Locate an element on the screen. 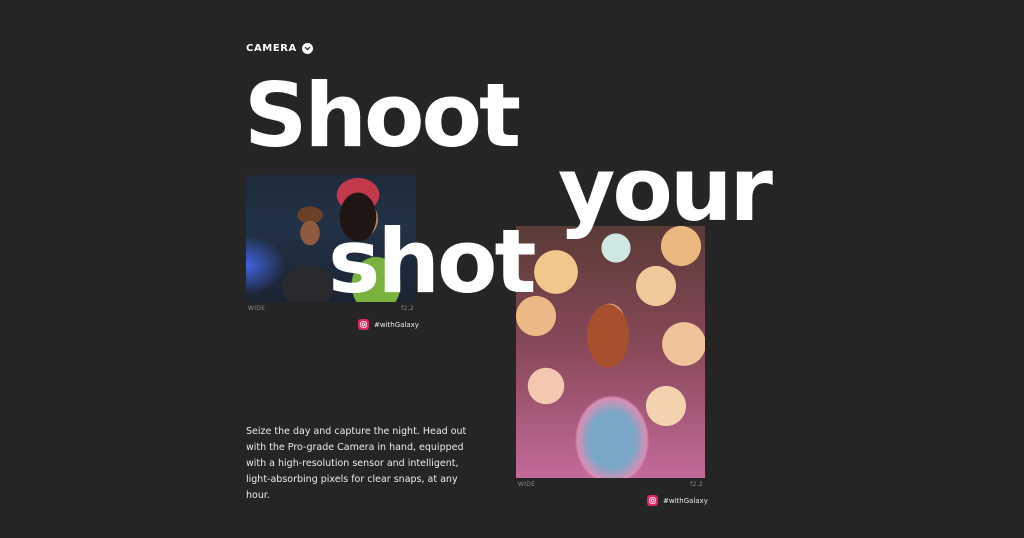 Image resolution: width=1024 pixels, height=538 pixels. photo-balloon-selfie is located at coordinates (610, 352).